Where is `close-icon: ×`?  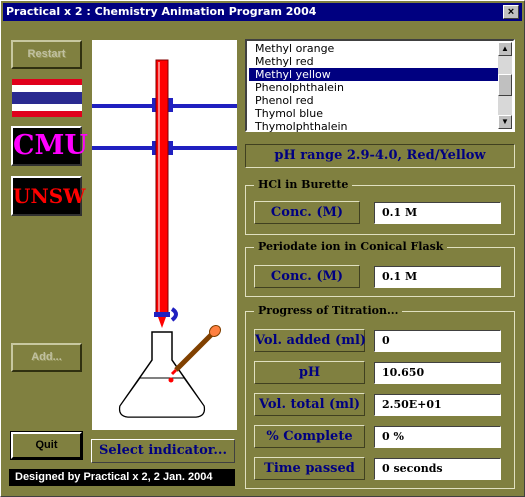
close-icon: × is located at coordinates (511, 12).